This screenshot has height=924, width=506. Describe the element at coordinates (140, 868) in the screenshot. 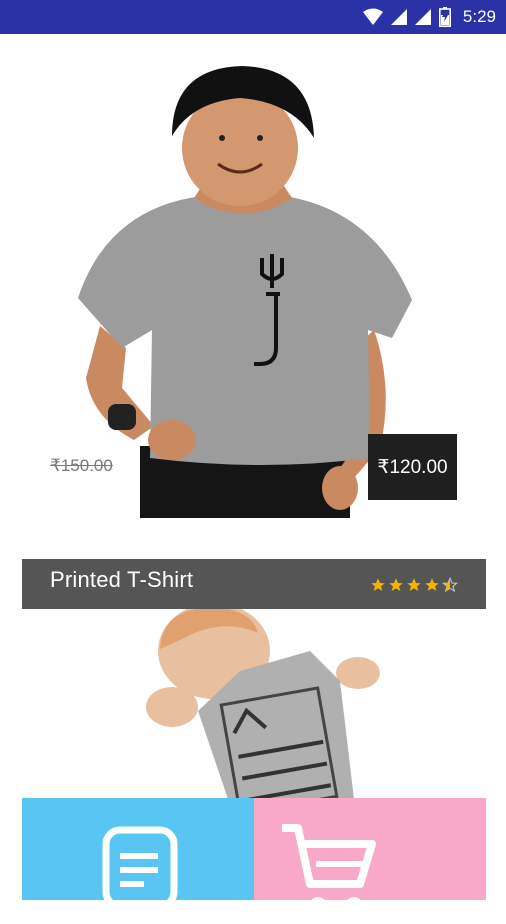

I see `note-icon` at that location.